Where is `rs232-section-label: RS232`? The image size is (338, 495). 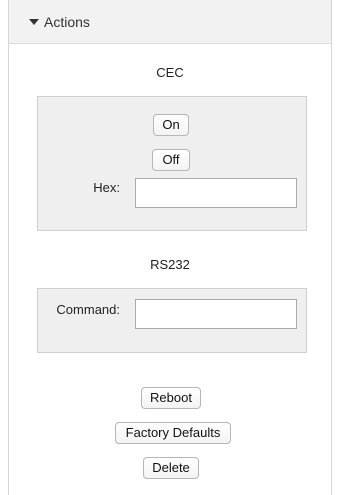 rs232-section-label: RS232 is located at coordinates (170, 264).